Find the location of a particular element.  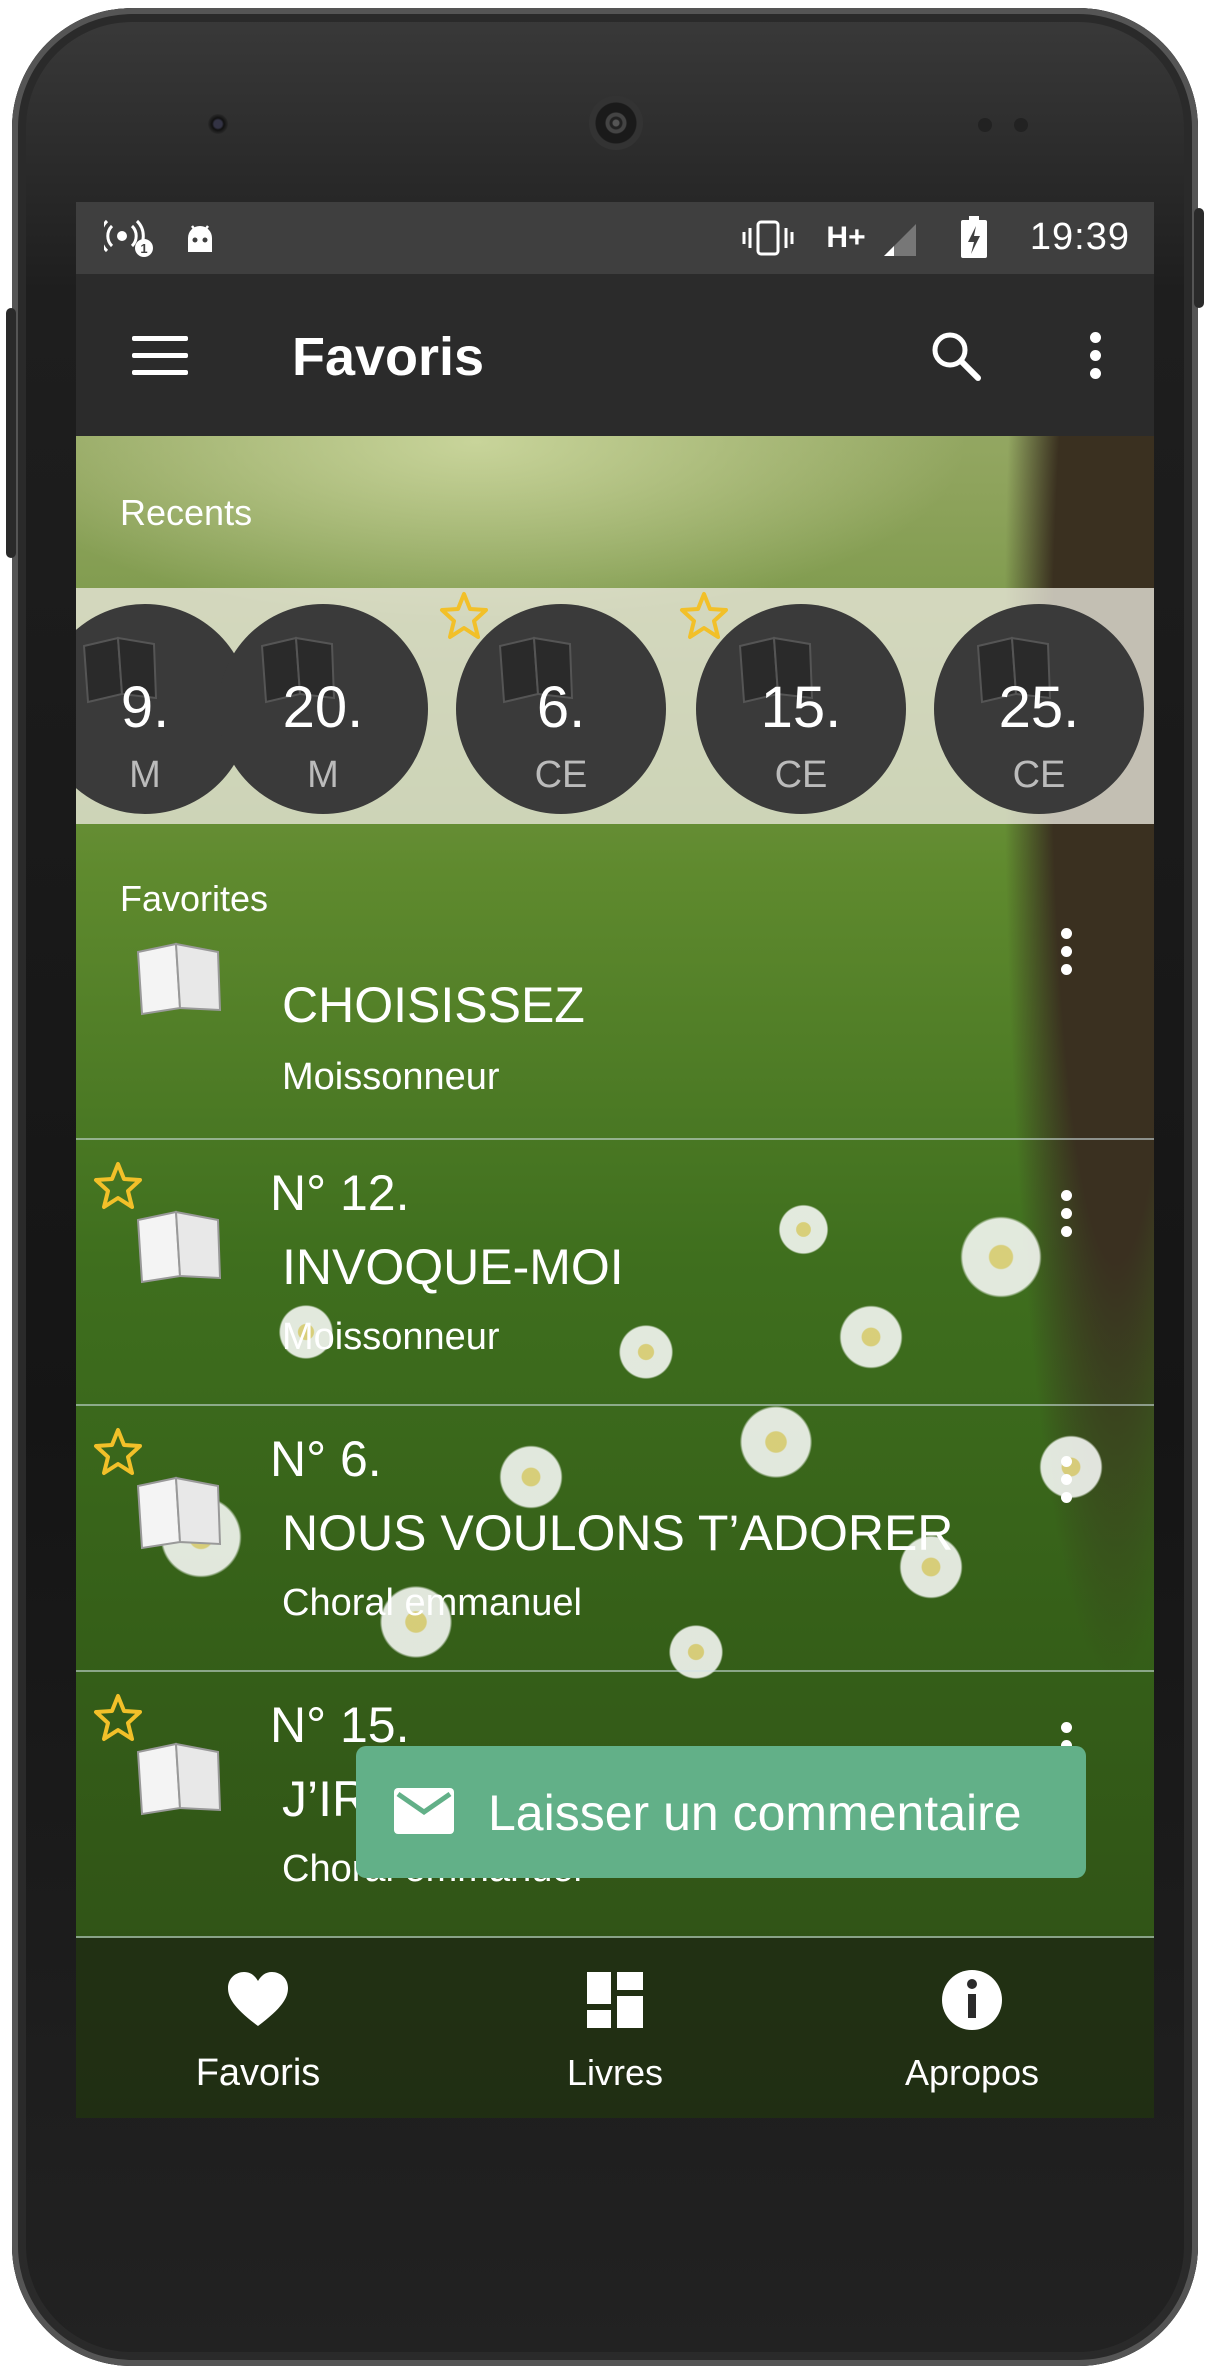

favorite-title: INVOQUE-MOI is located at coordinates (453, 1267).